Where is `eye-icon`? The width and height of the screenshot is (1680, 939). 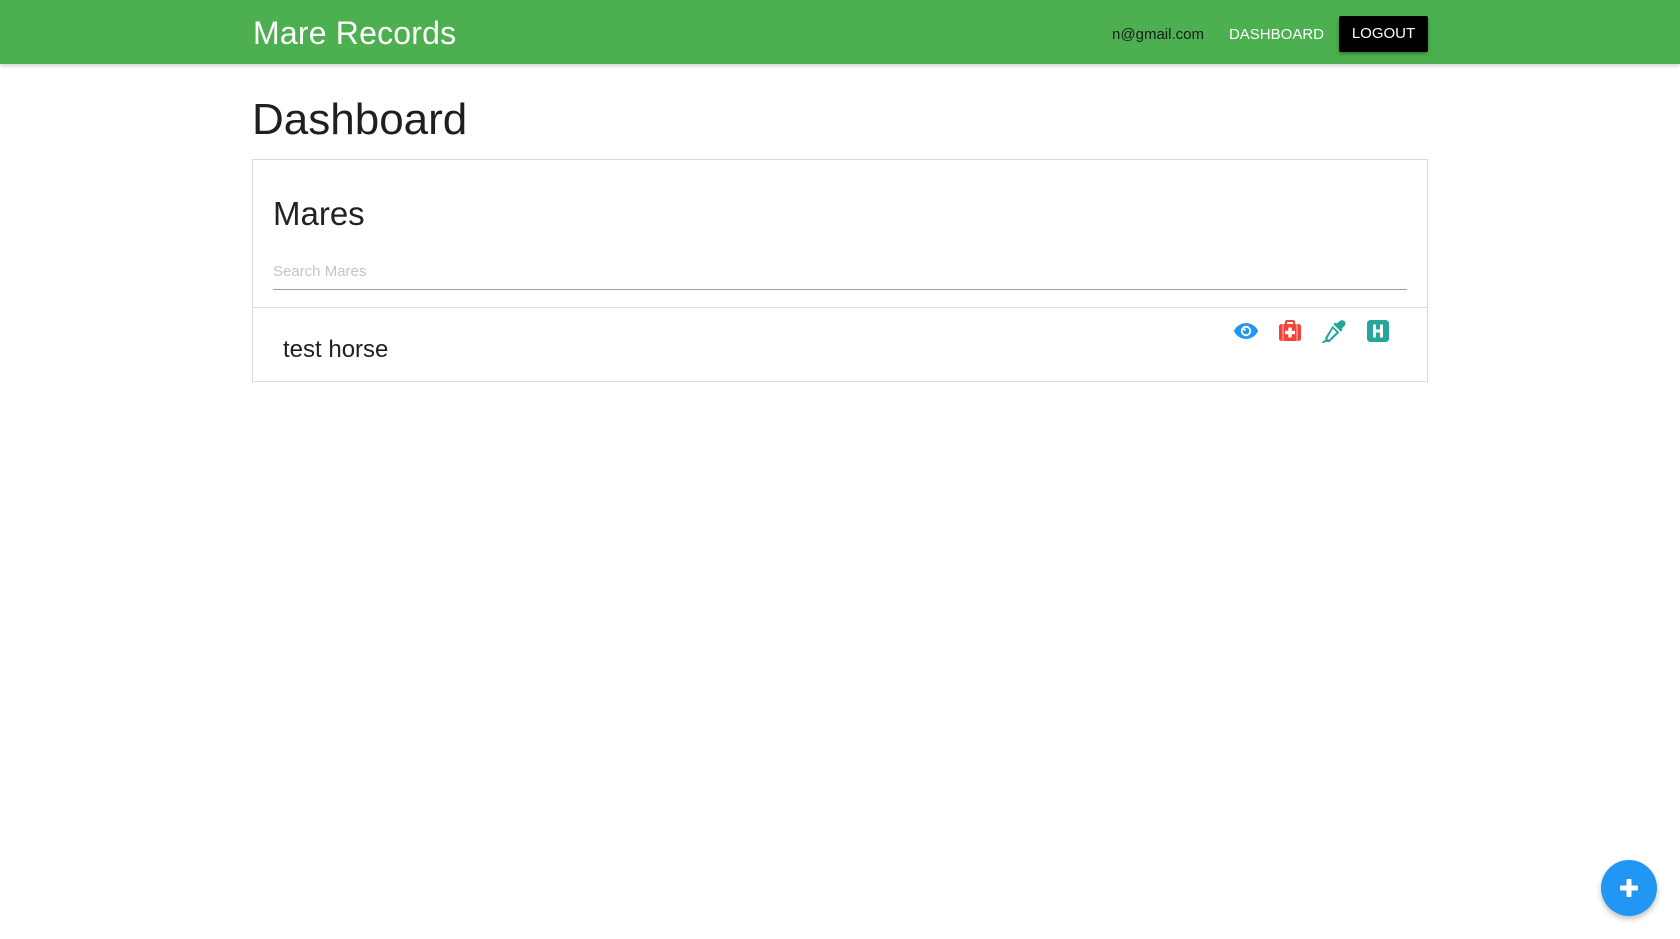 eye-icon is located at coordinates (1246, 331).